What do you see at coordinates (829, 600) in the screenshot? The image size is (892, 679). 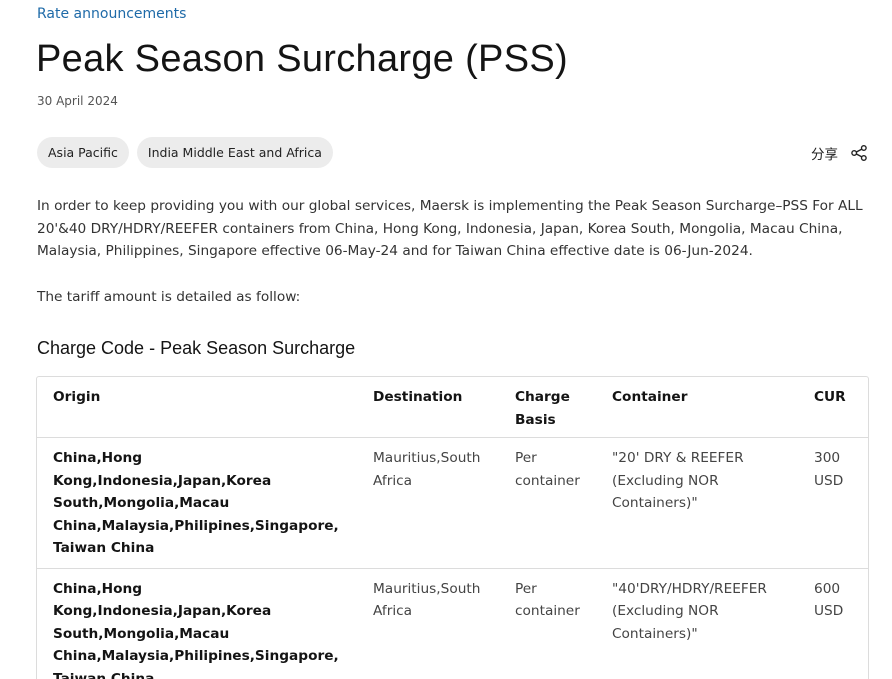 I see `cell-cur: 600 USD` at bounding box center [829, 600].